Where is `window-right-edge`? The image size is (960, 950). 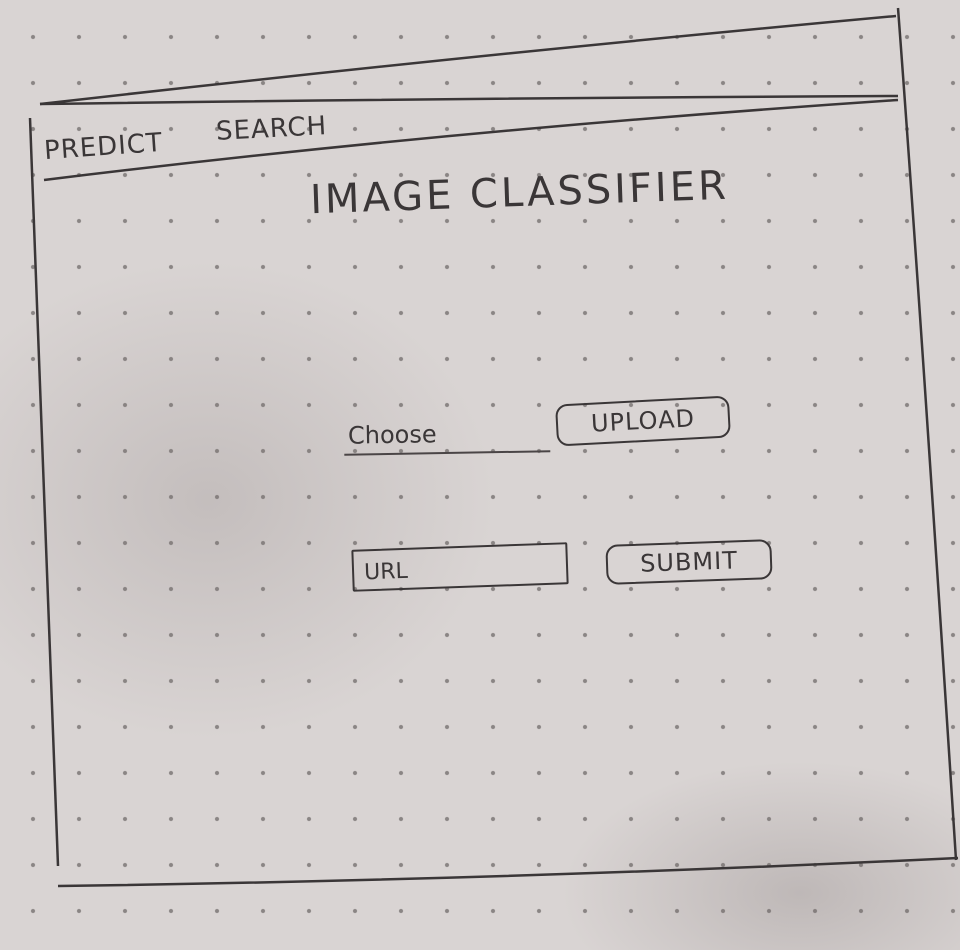
window-right-edge is located at coordinates (927, 434).